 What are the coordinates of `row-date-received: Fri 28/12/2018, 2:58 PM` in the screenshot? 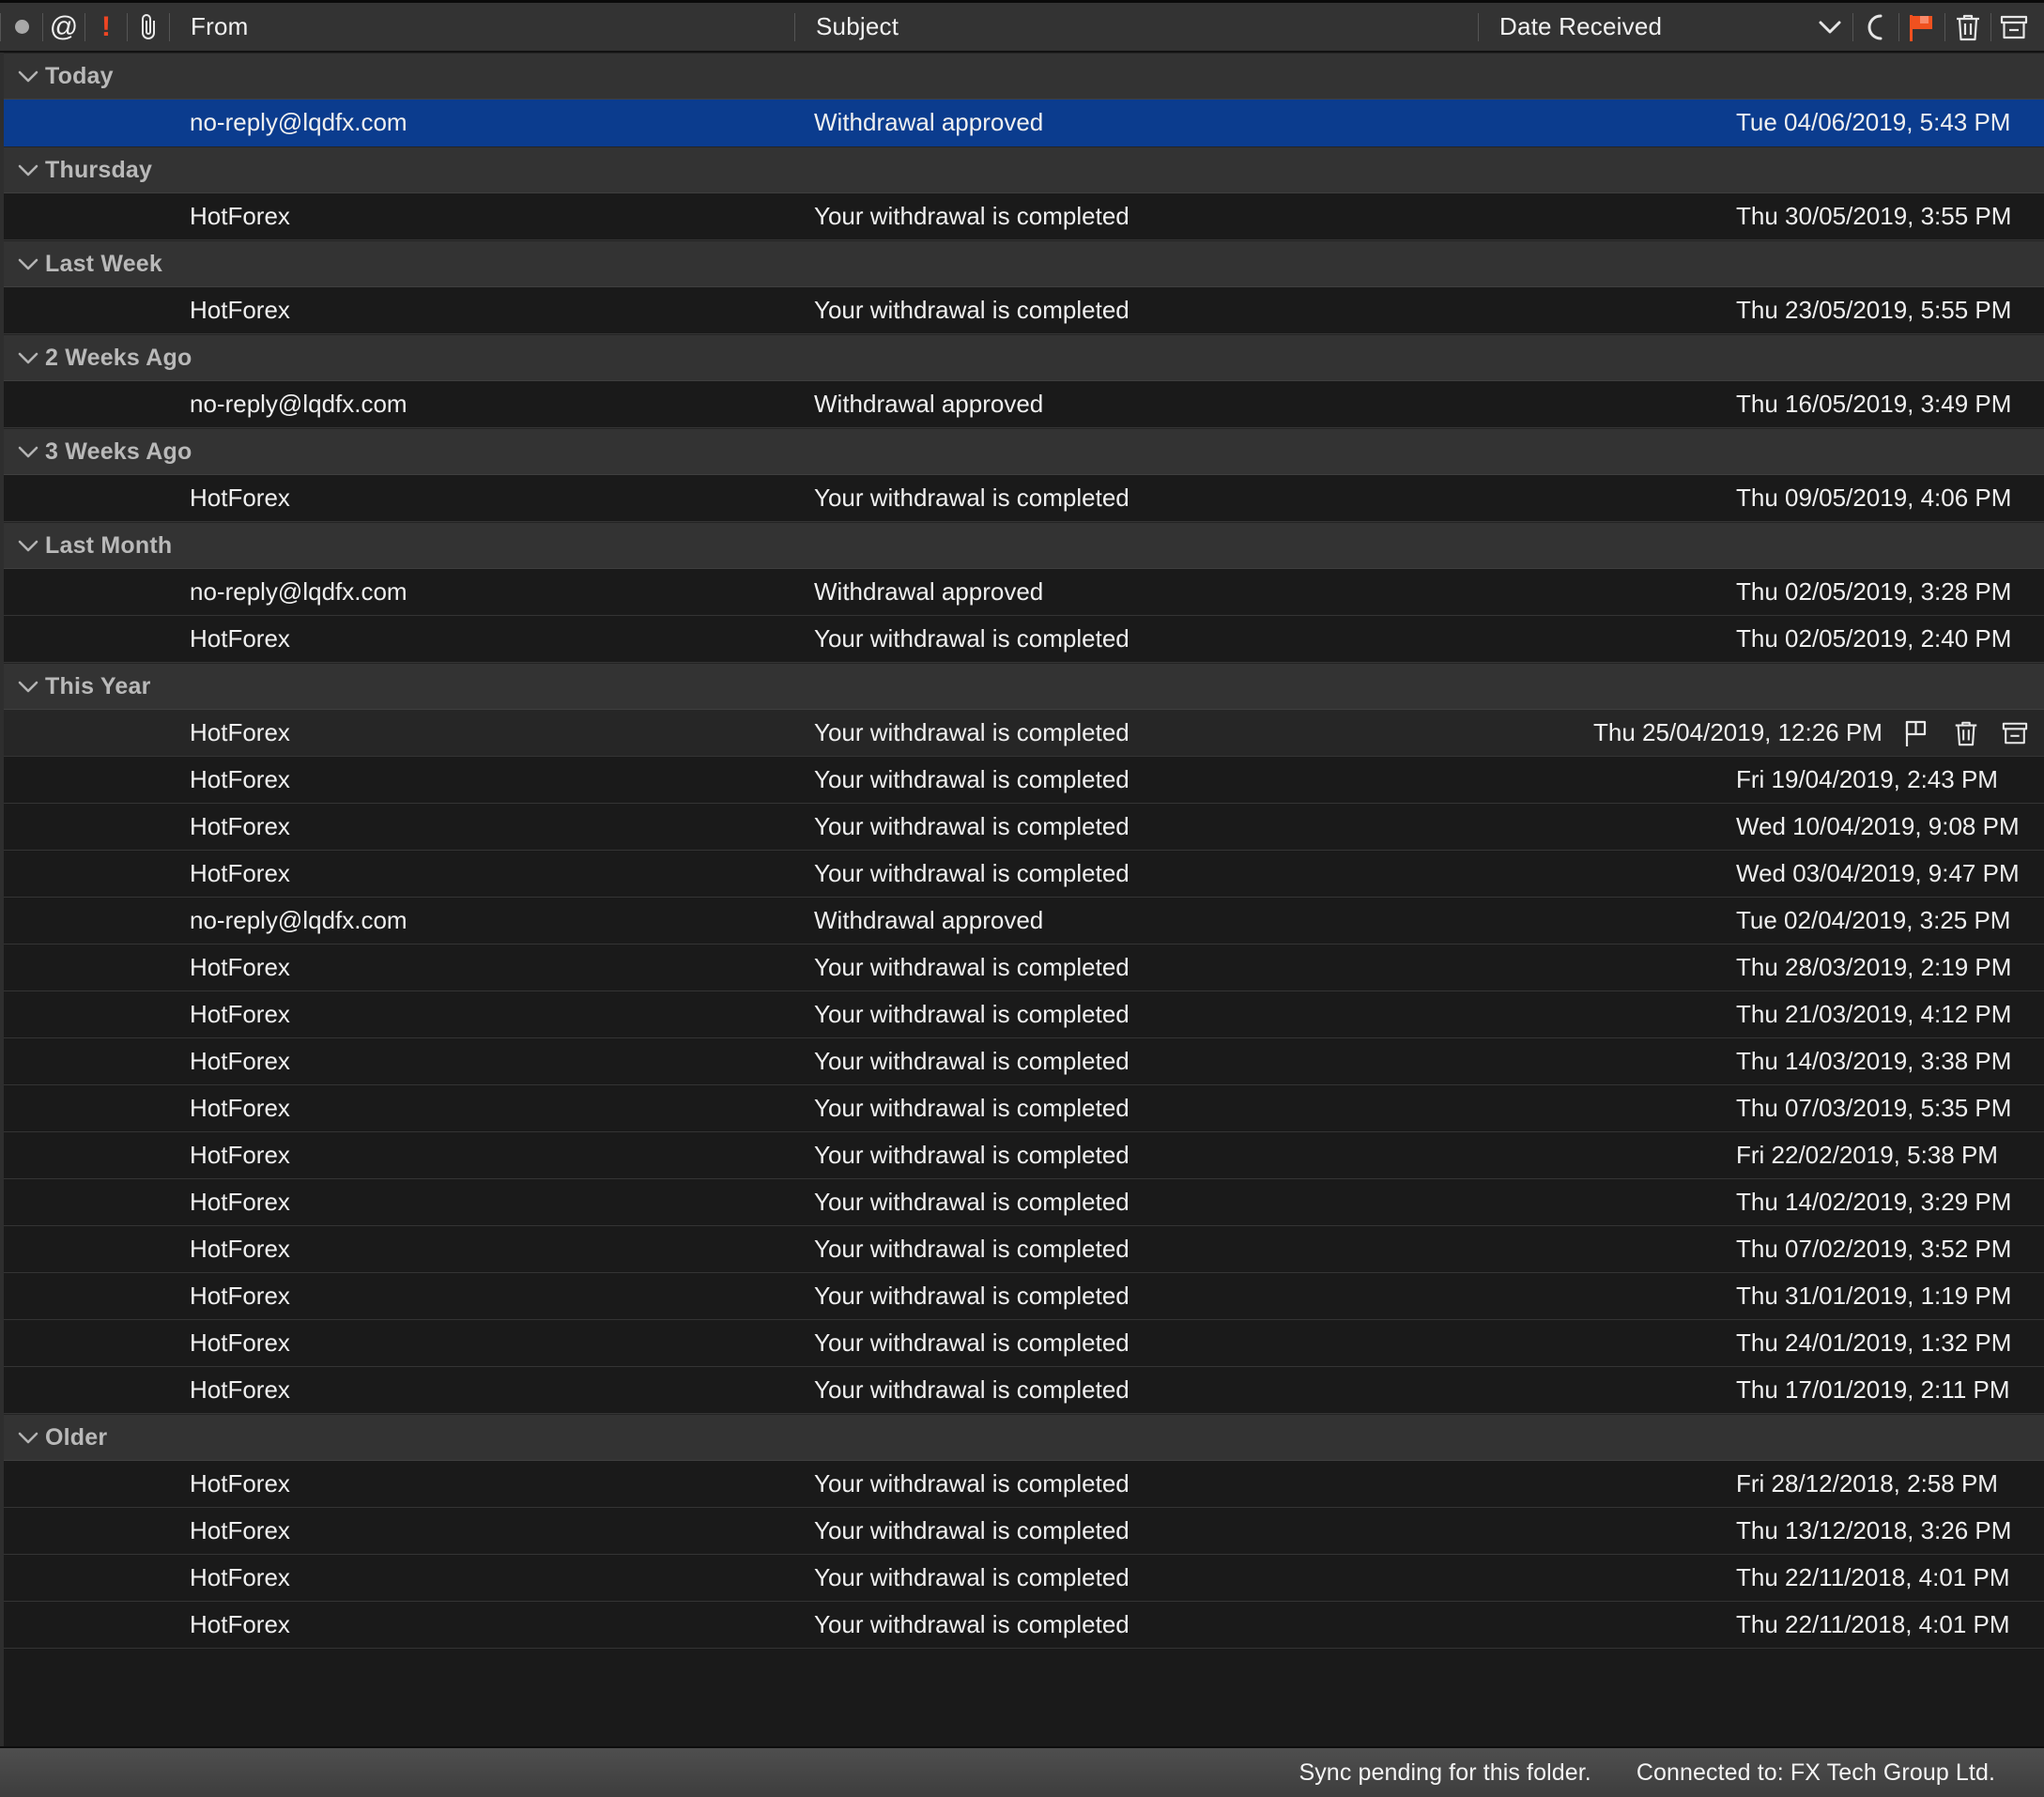 It's located at (1867, 1483).